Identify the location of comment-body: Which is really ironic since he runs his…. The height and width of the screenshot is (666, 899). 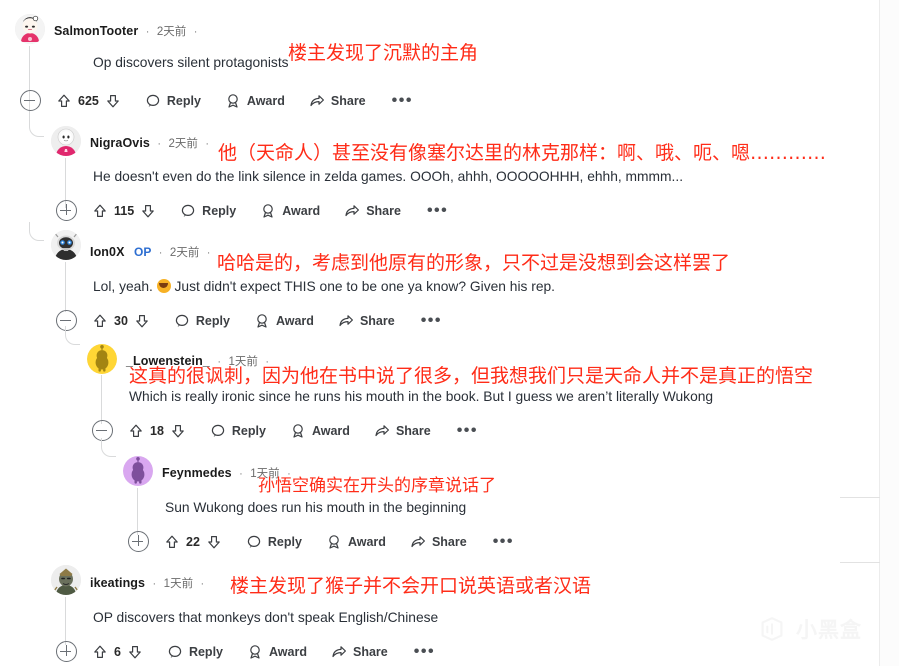
(421, 396).